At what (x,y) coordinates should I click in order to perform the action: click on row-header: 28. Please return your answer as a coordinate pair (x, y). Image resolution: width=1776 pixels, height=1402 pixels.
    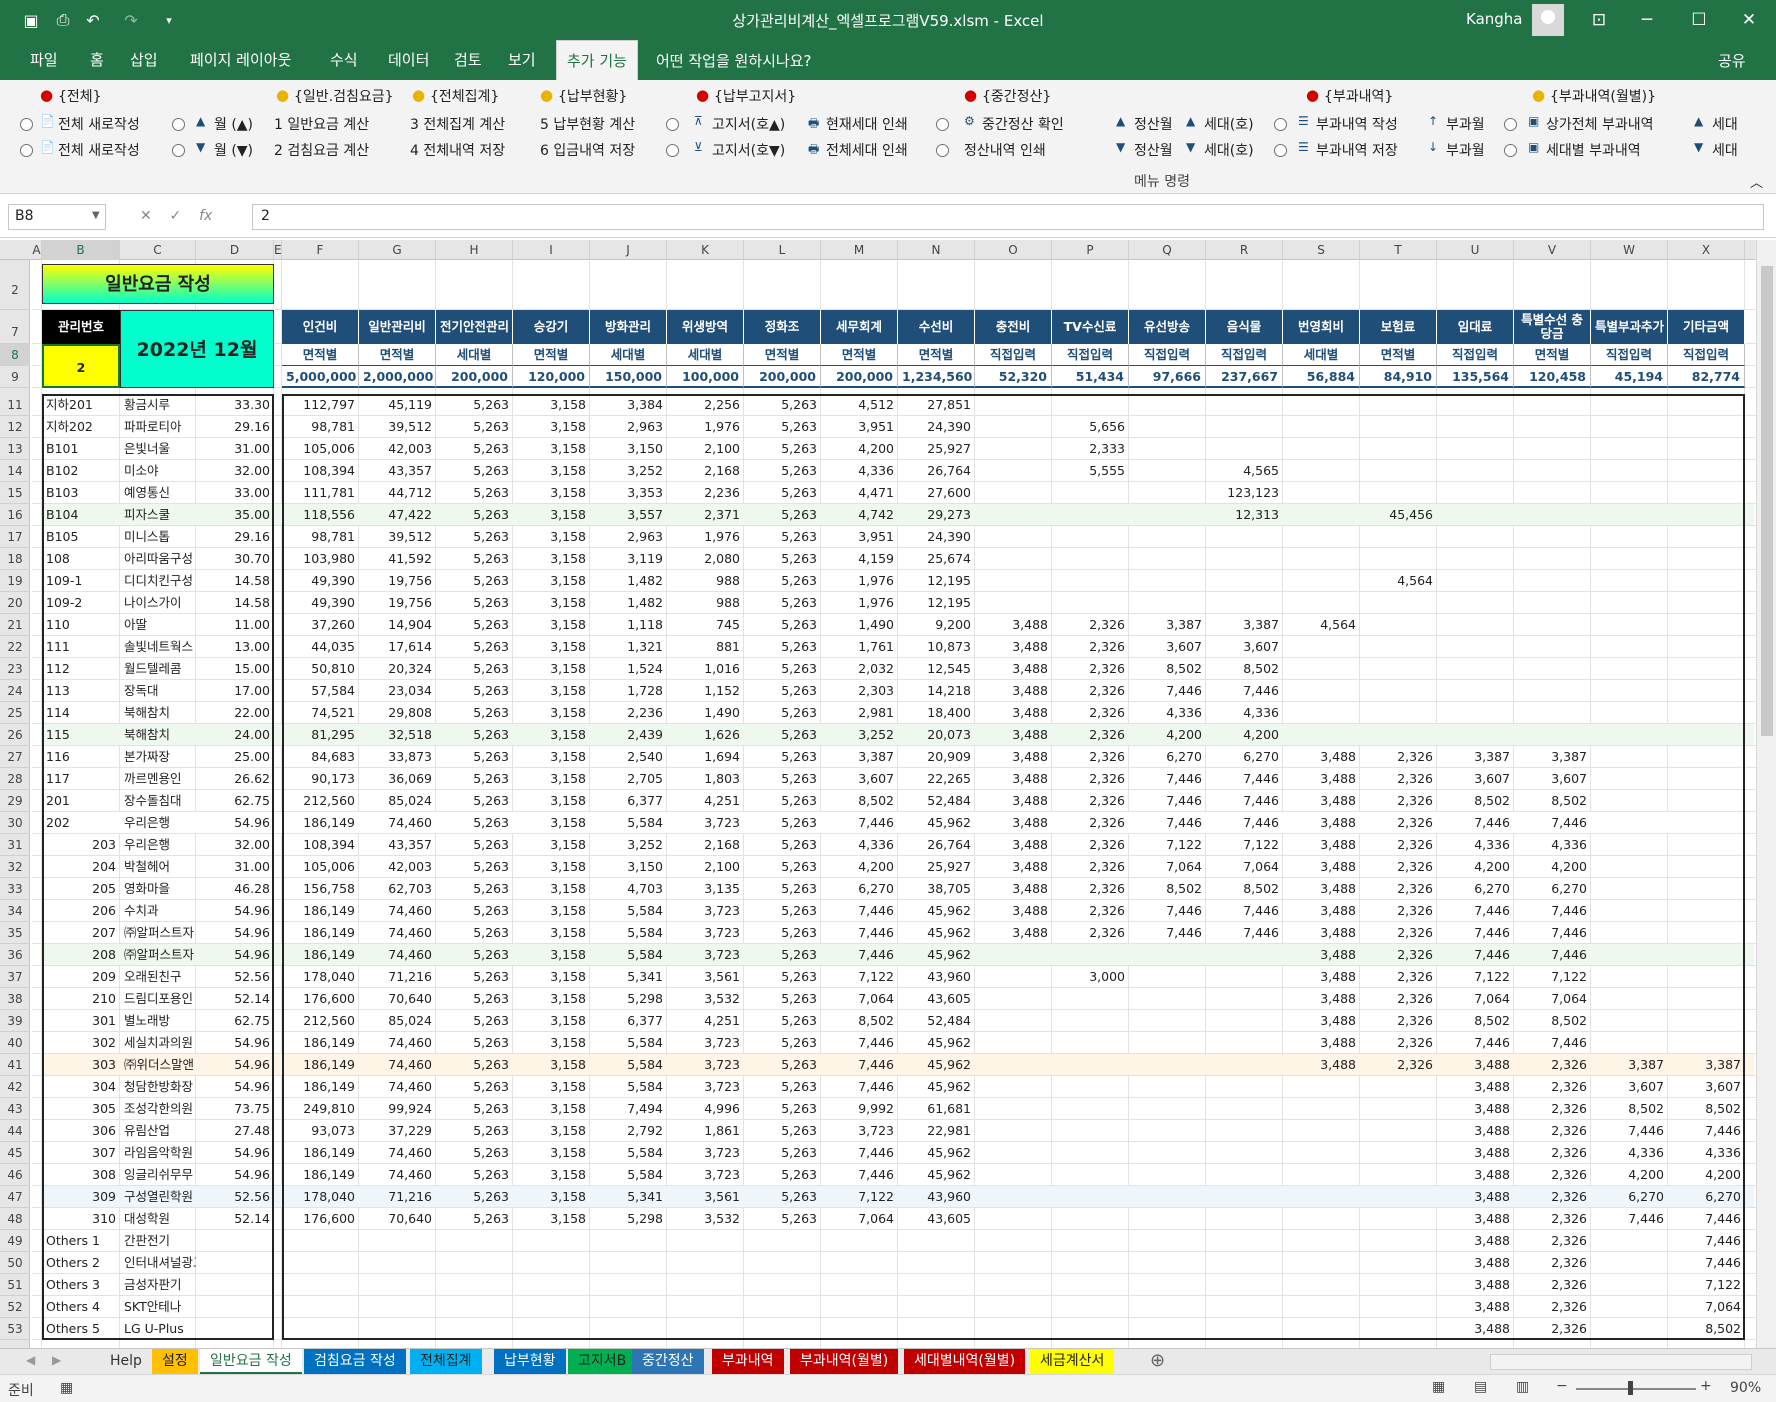
    Looking at the image, I should click on (15, 779).